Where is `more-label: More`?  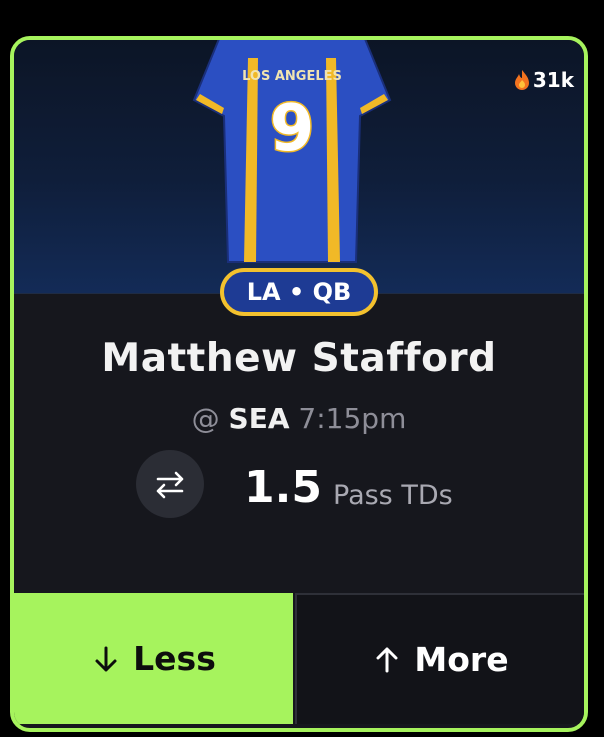
more-label: More is located at coordinates (461, 659).